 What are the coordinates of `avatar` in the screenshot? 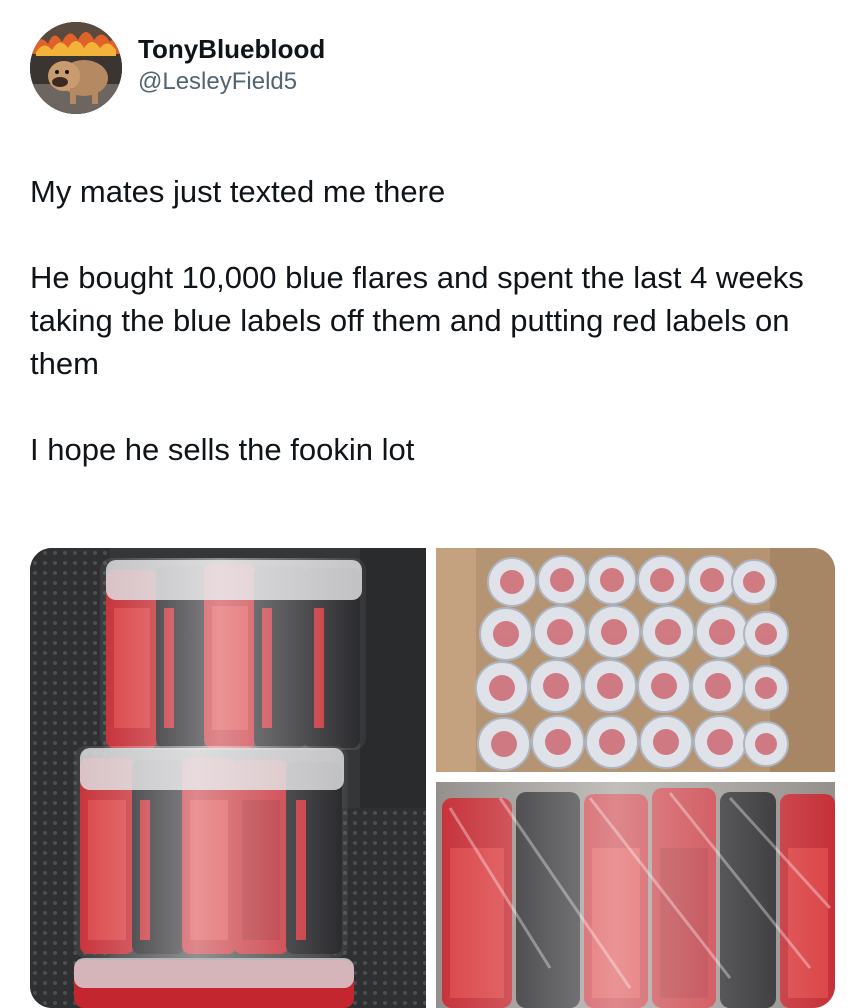 It's located at (76, 68).